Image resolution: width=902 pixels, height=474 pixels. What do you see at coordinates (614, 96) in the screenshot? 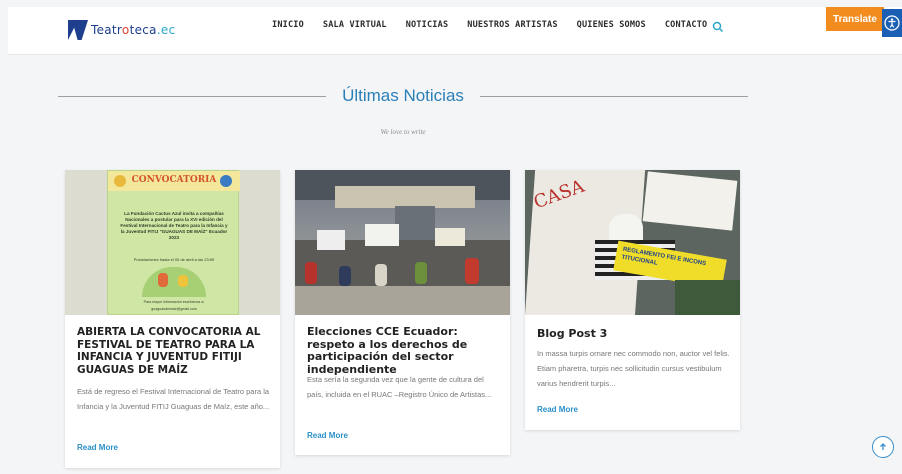
I see `title-divider-right` at bounding box center [614, 96].